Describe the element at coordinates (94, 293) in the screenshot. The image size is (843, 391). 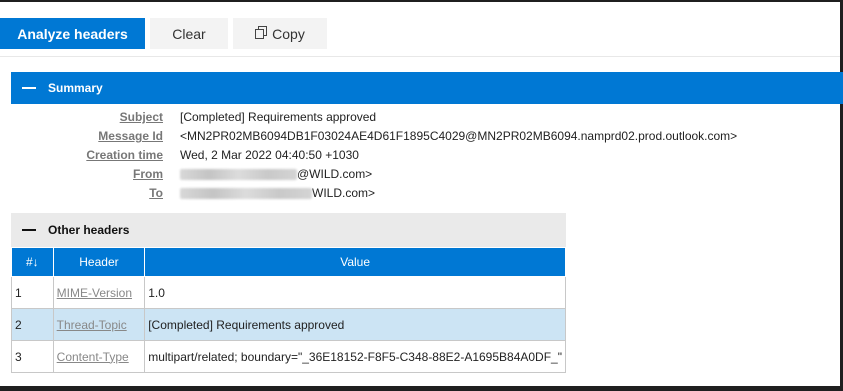
I see `header-name-link: MIME-Version` at that location.